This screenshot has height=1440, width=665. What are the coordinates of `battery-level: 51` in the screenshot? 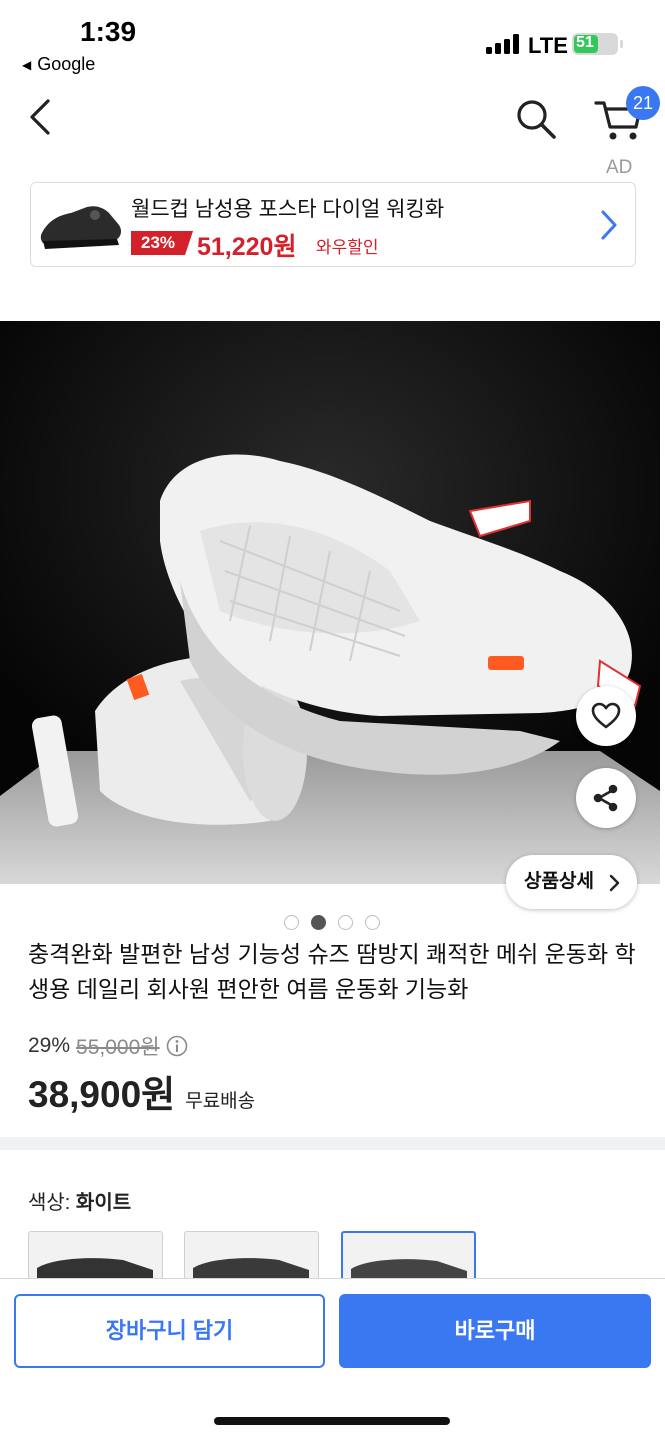 It's located at (585, 42).